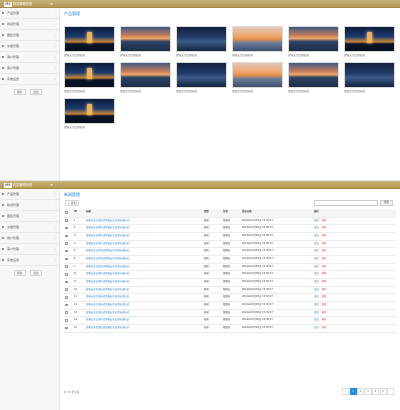 The height and width of the screenshot is (410, 400). Describe the element at coordinates (212, 213) in the screenshot. I see `column-header-type: 类型` at that location.